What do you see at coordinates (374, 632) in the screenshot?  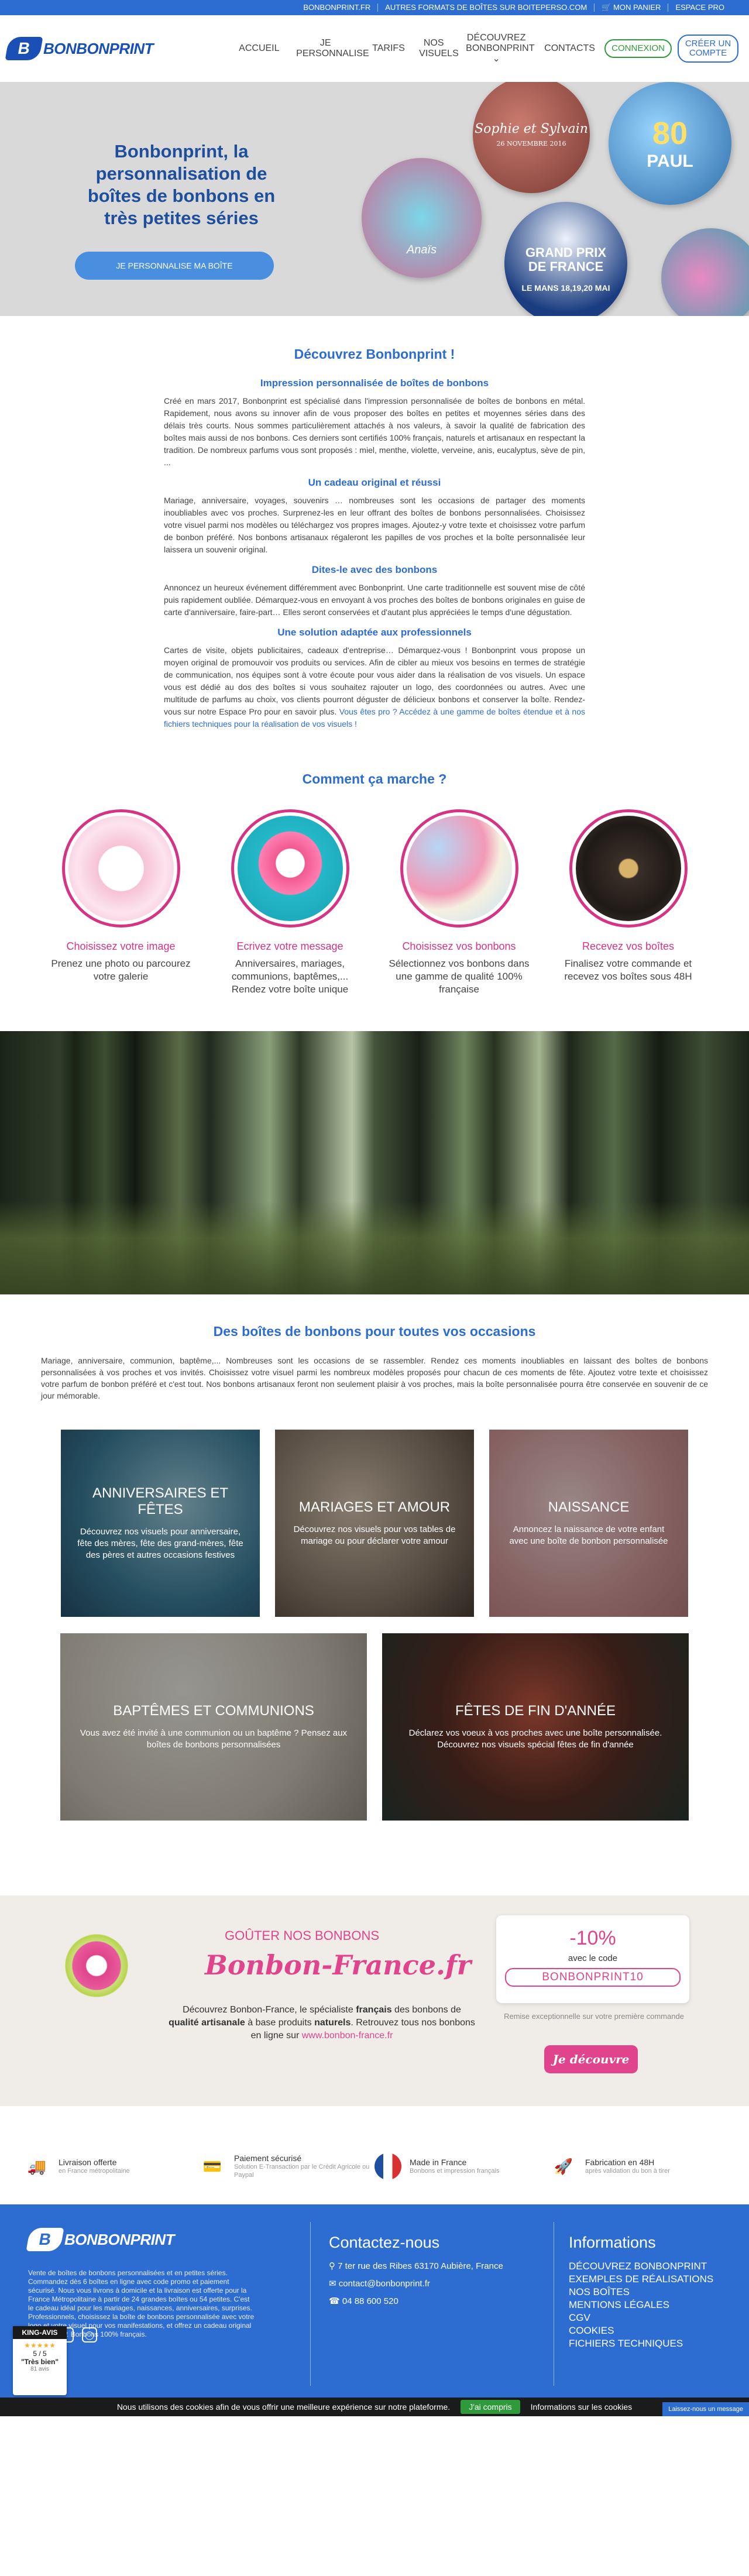 I see `discover-heading-pro: Une solution adaptée aux professionnels` at bounding box center [374, 632].